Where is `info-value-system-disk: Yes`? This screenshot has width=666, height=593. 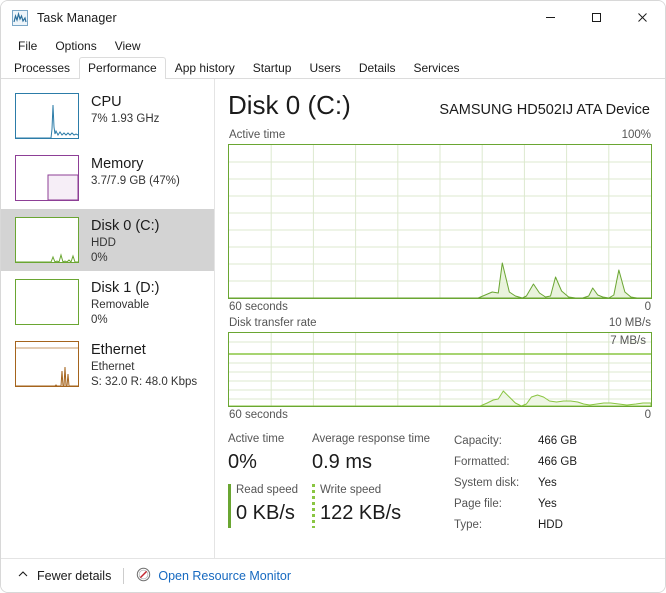
info-value-system-disk: Yes is located at coordinates (547, 483).